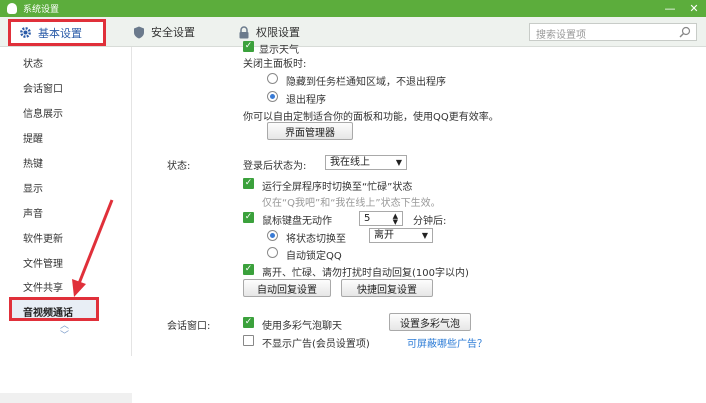  Describe the element at coordinates (401, 235) in the screenshot. I see `idle-switch-select: 离开 ▼` at that location.